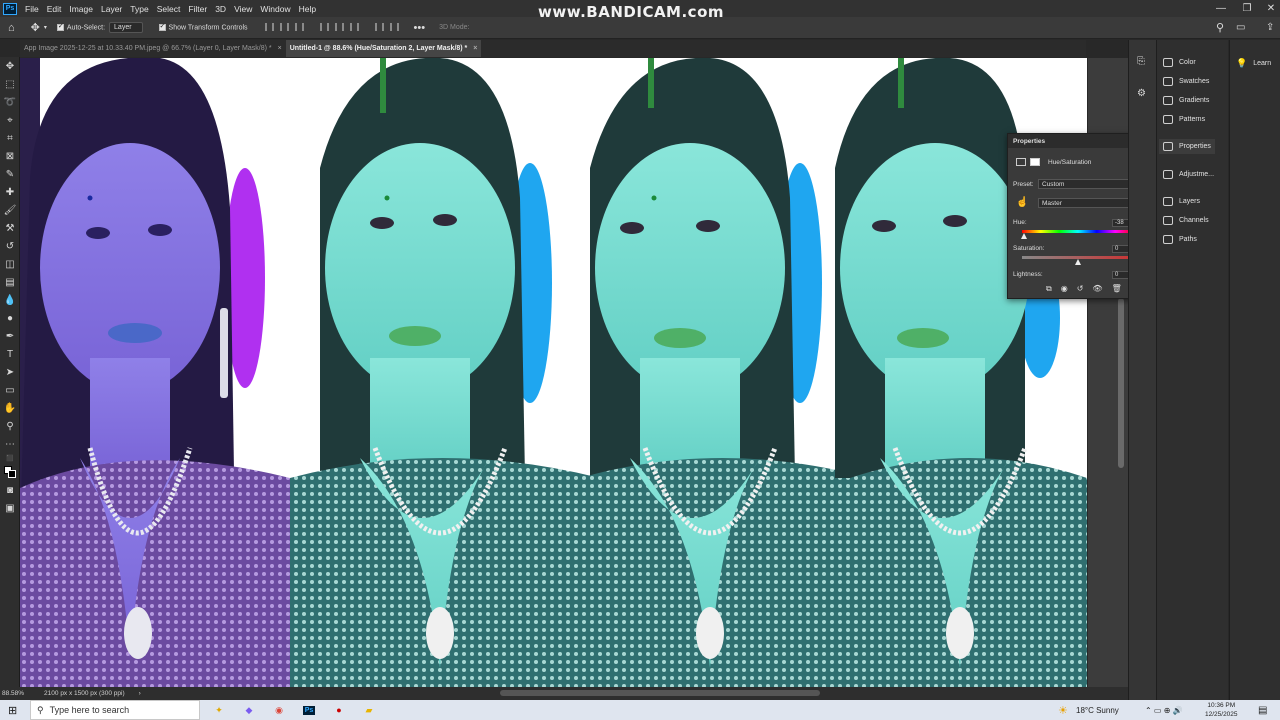 The width and height of the screenshot is (1280, 720). I want to click on restore-icon: ❐, so click(1247, 8).